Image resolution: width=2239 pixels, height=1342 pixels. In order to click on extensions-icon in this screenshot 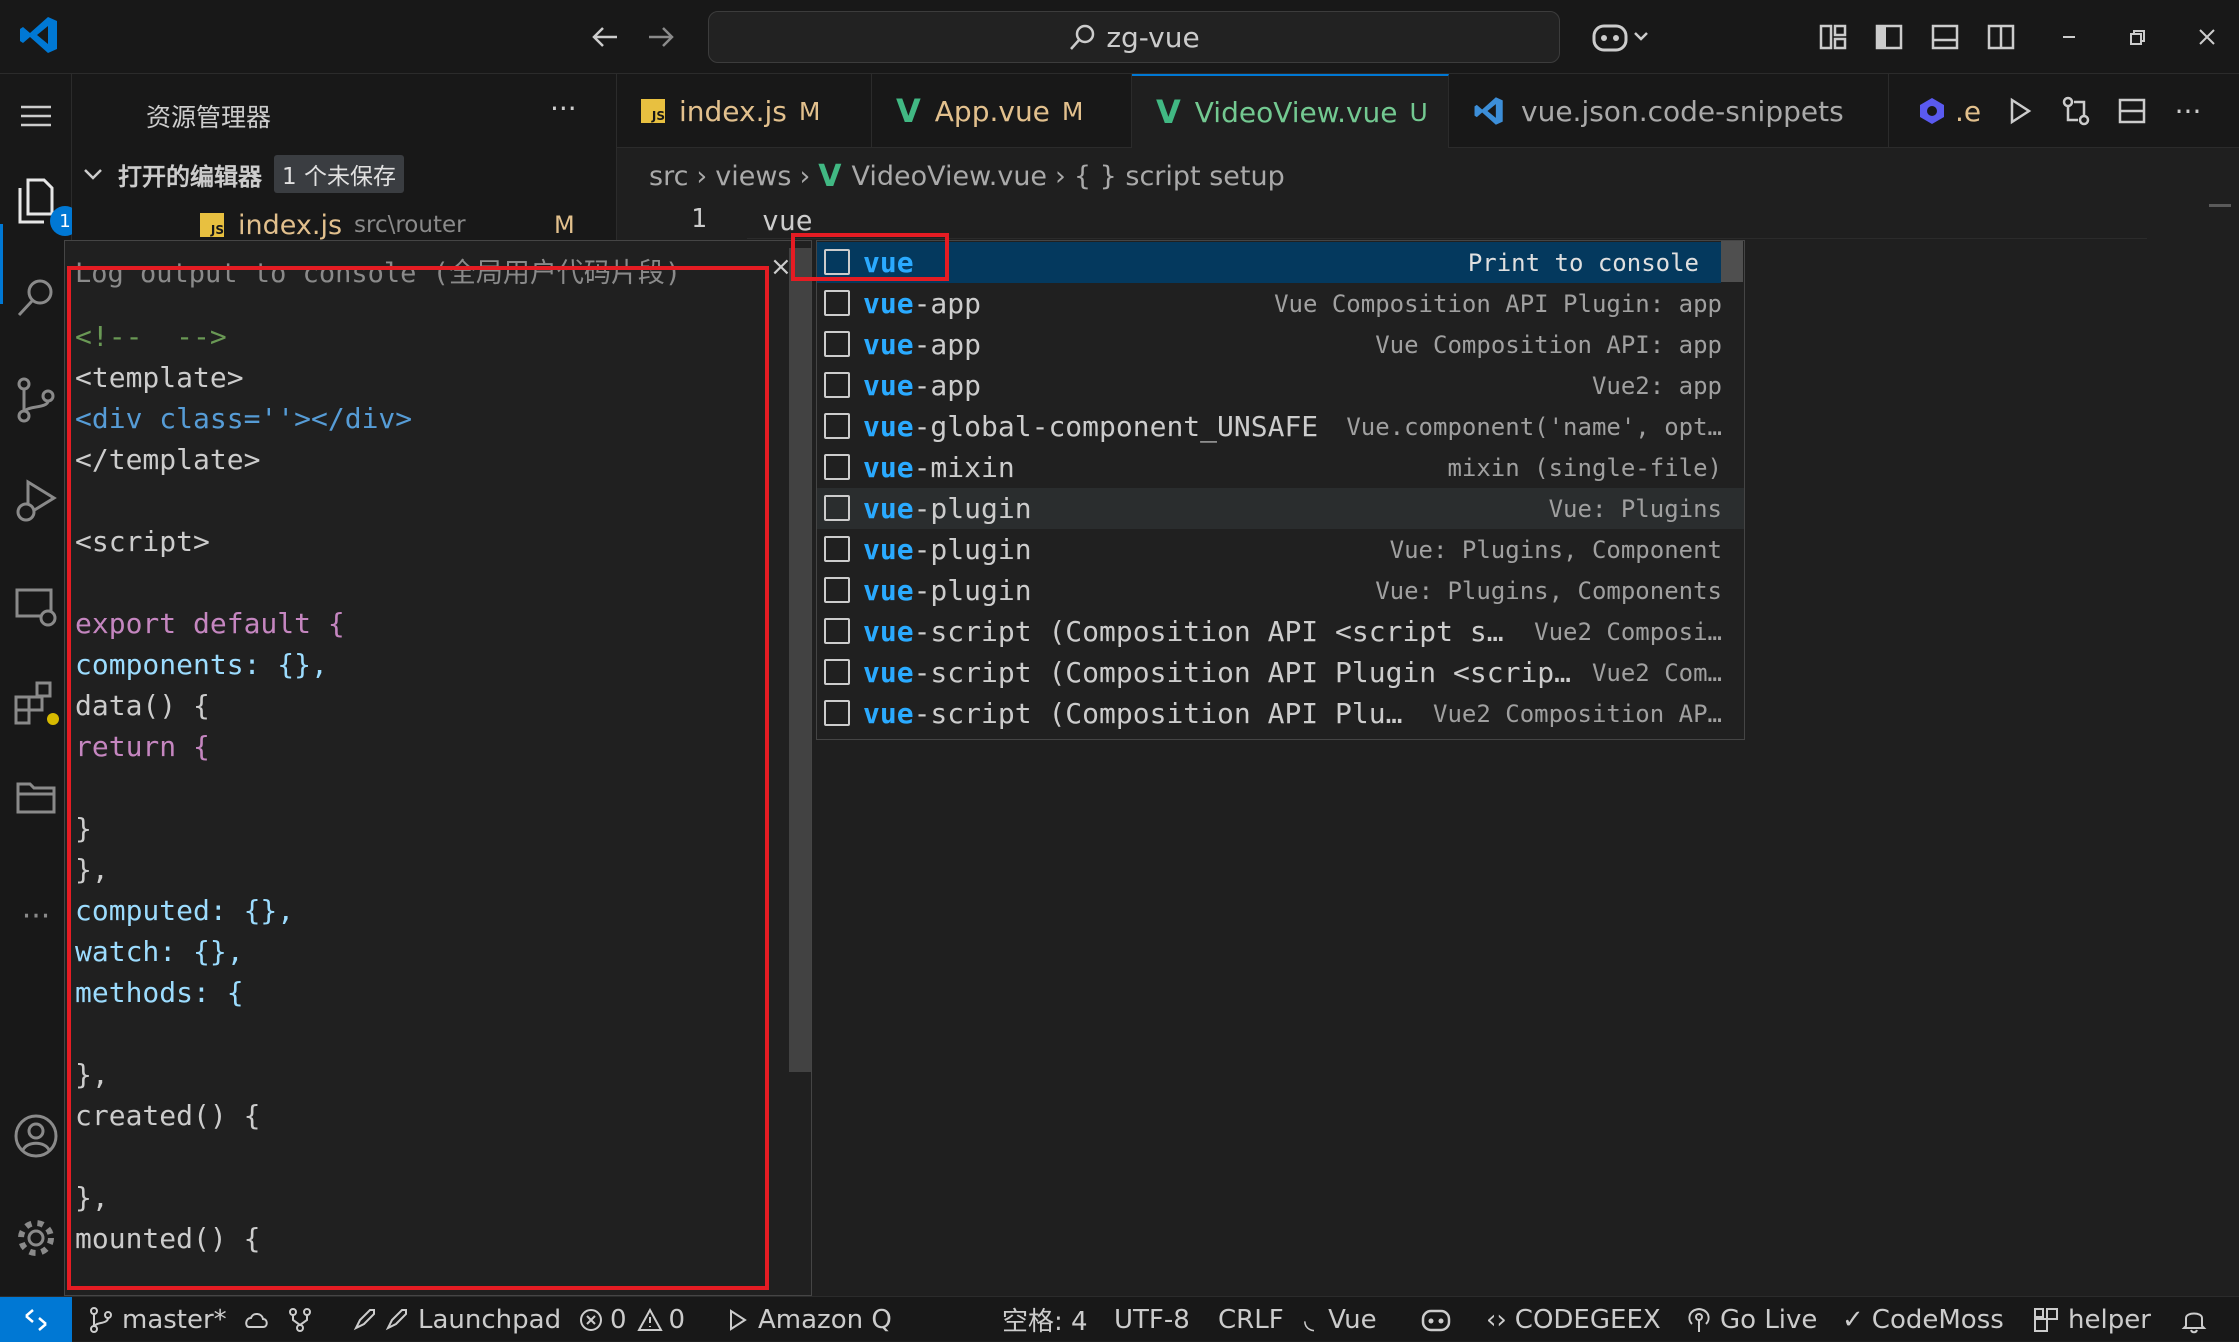, I will do `click(36, 702)`.